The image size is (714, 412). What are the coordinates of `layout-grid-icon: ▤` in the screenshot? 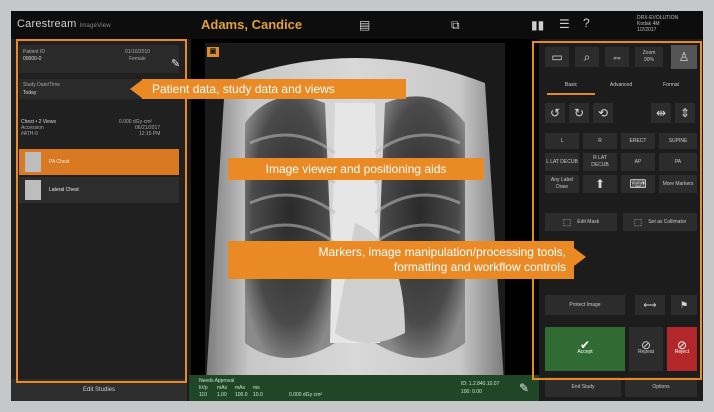 It's located at (364, 25).